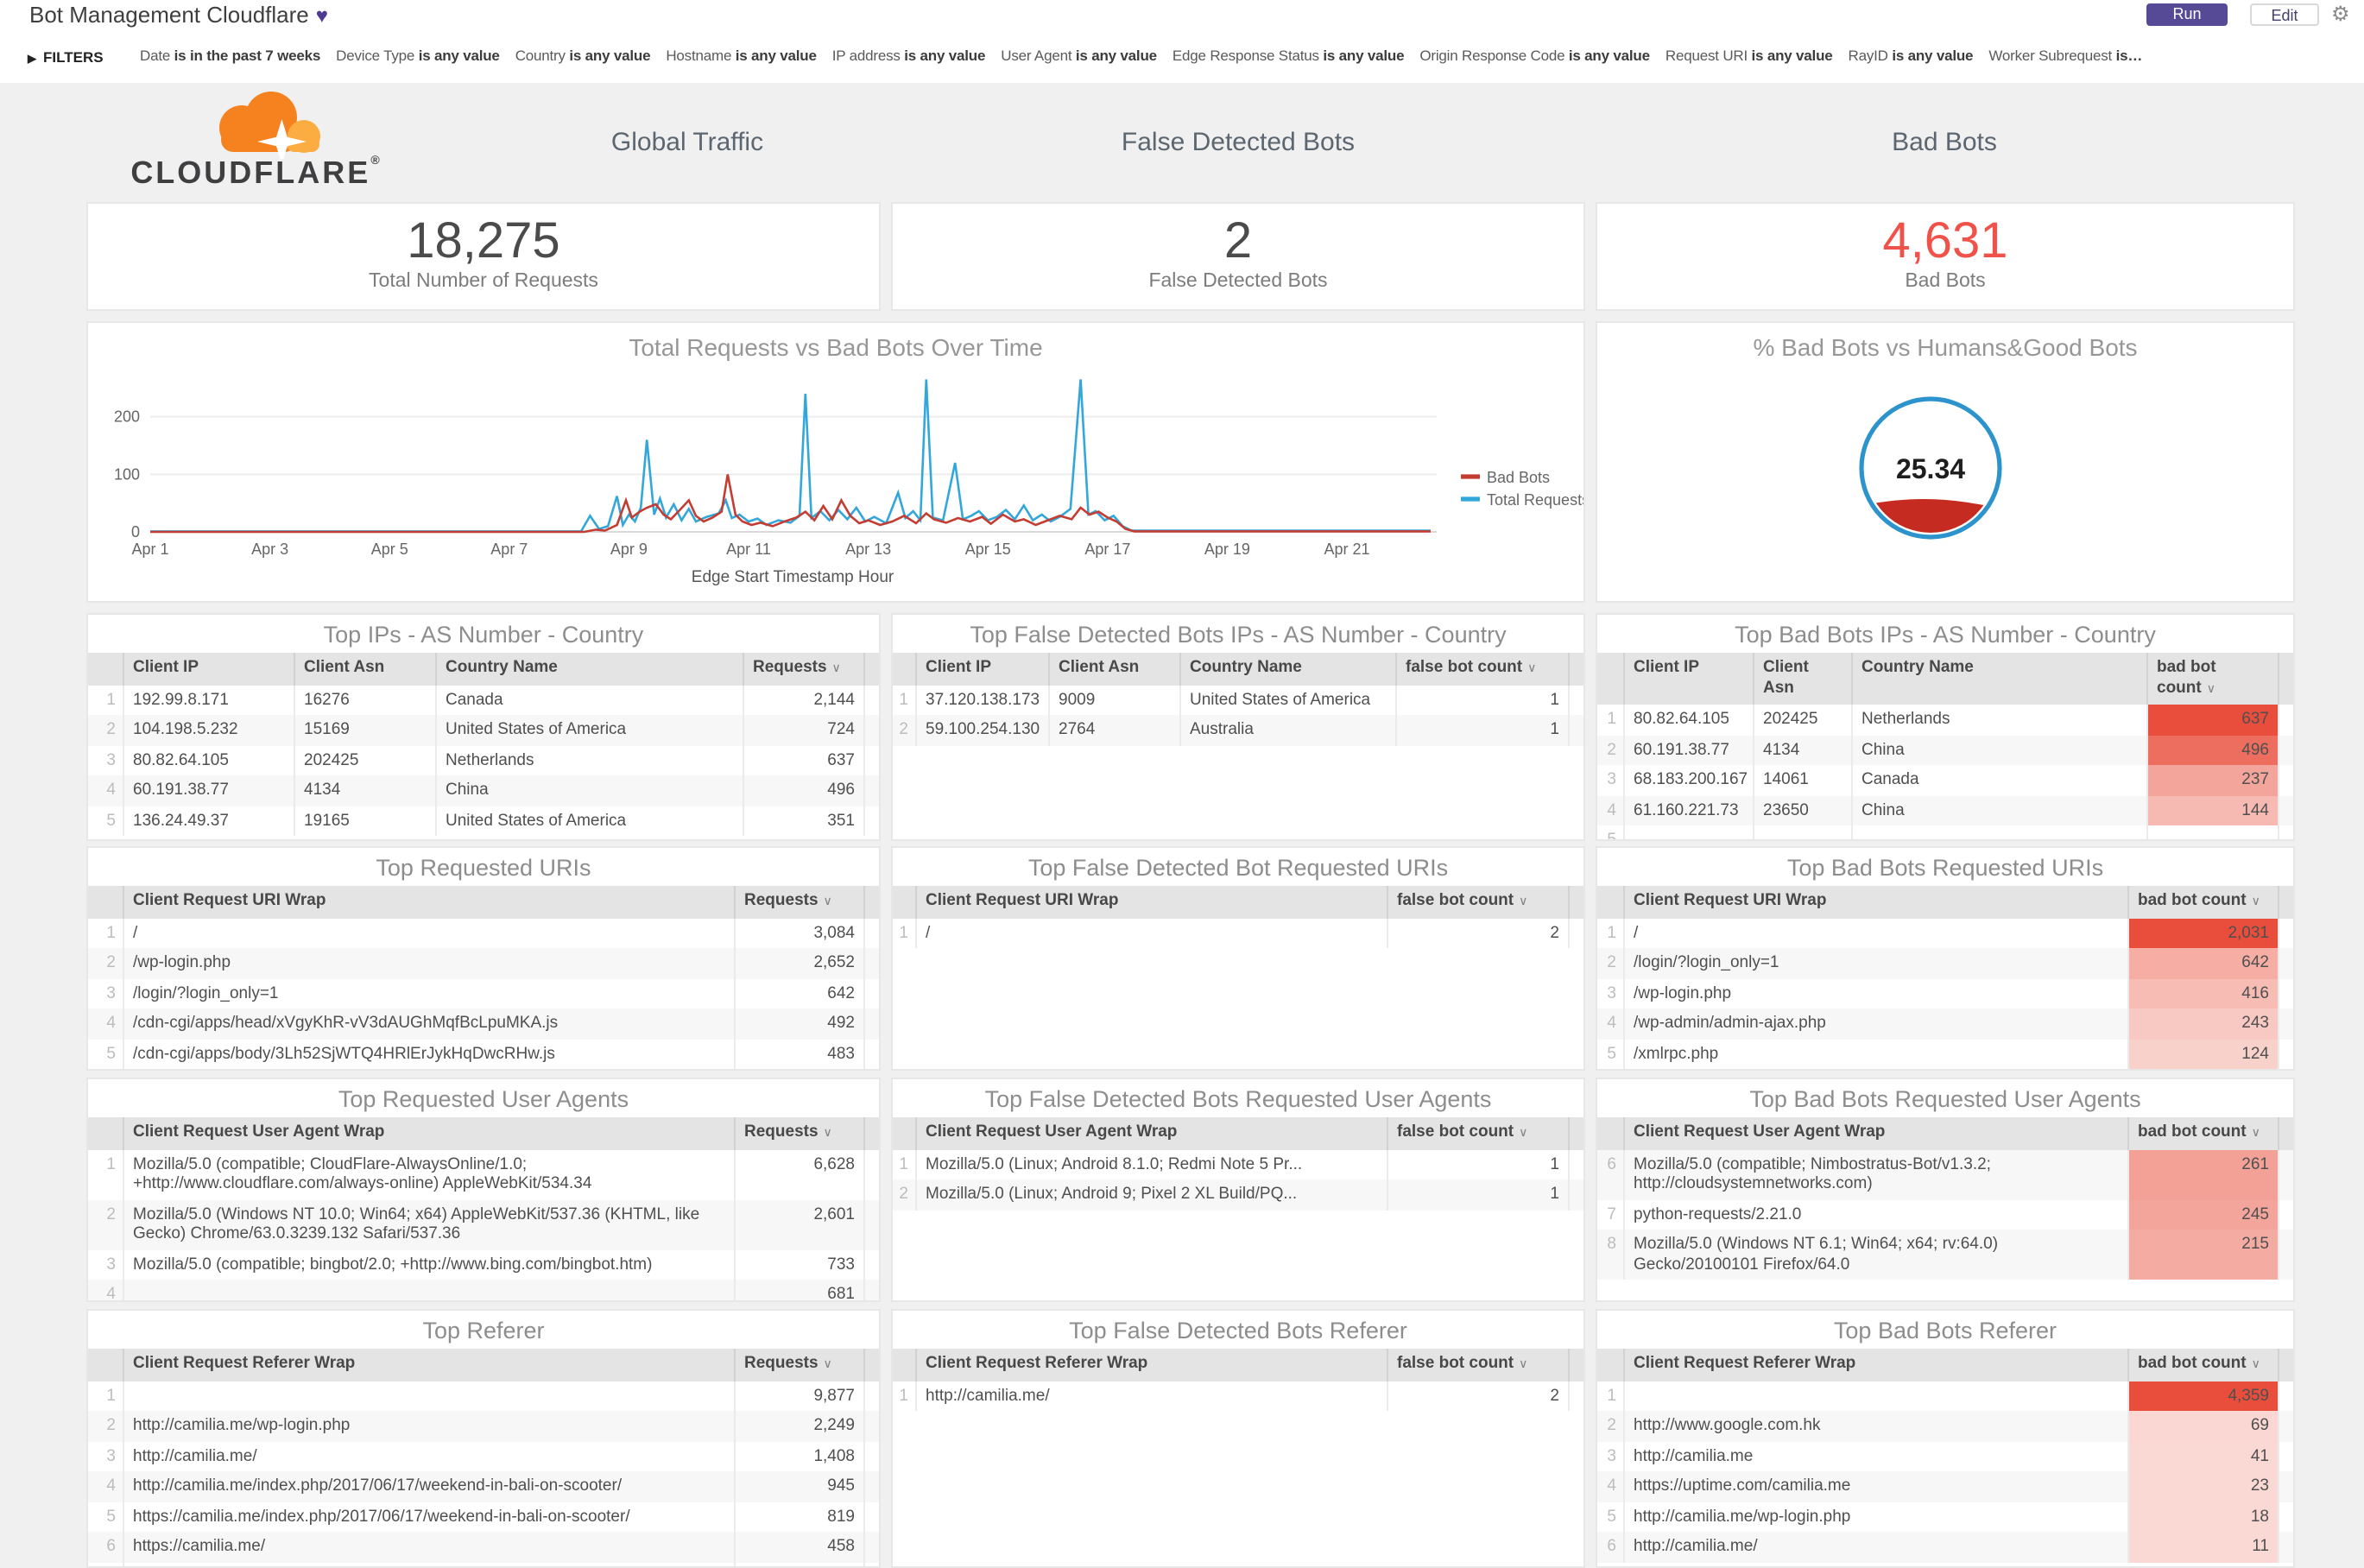  Describe the element at coordinates (418, 55) in the screenshot. I see `filter-item: Device Type is any value` at that location.